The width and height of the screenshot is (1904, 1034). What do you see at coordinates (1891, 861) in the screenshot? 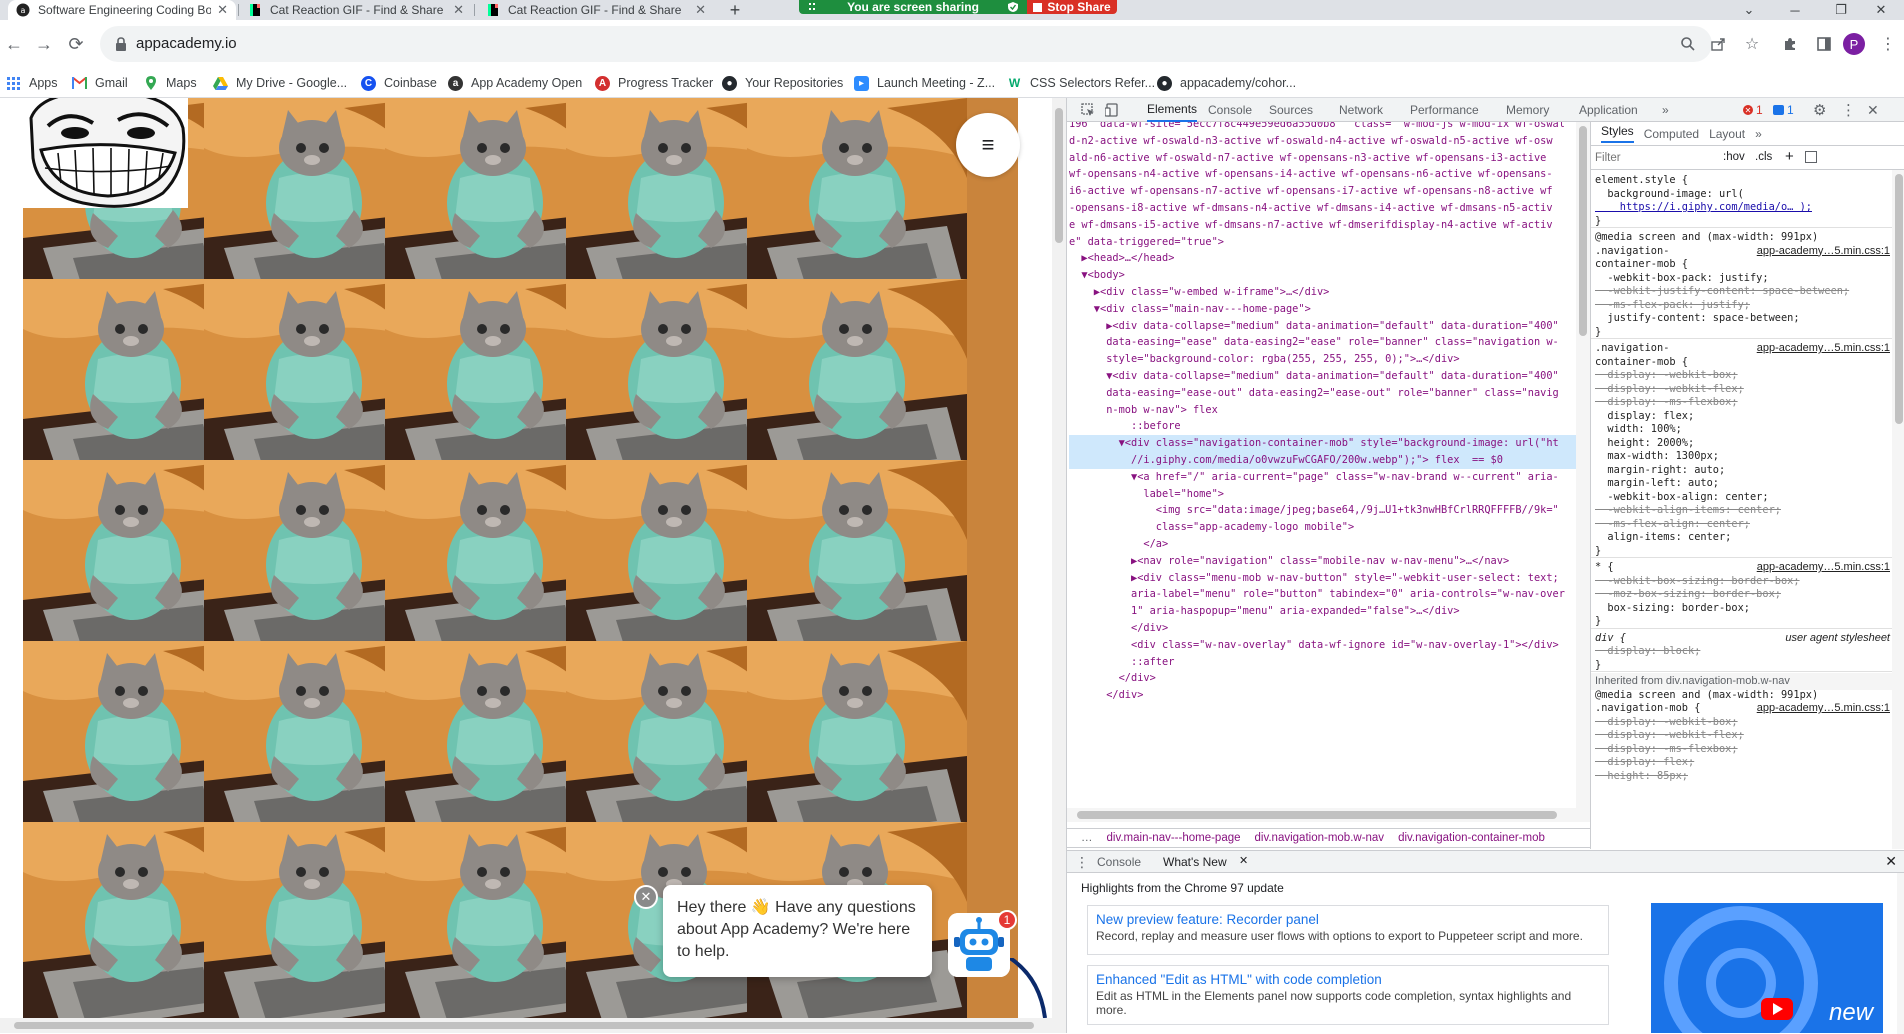
I see `drawer-close-icon: ✕` at bounding box center [1891, 861].